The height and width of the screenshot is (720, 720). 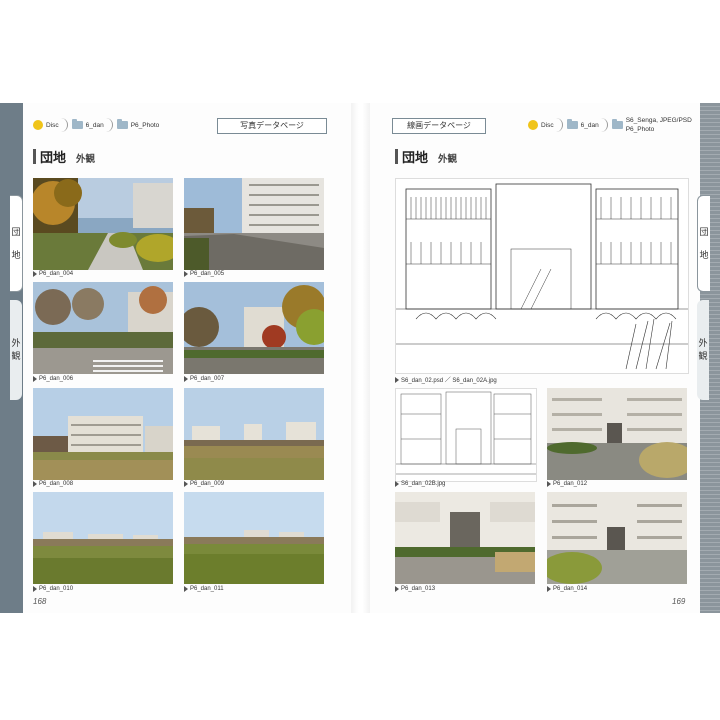 What do you see at coordinates (466, 435) in the screenshot?
I see `line-drawing-s6-dan-02b` at bounding box center [466, 435].